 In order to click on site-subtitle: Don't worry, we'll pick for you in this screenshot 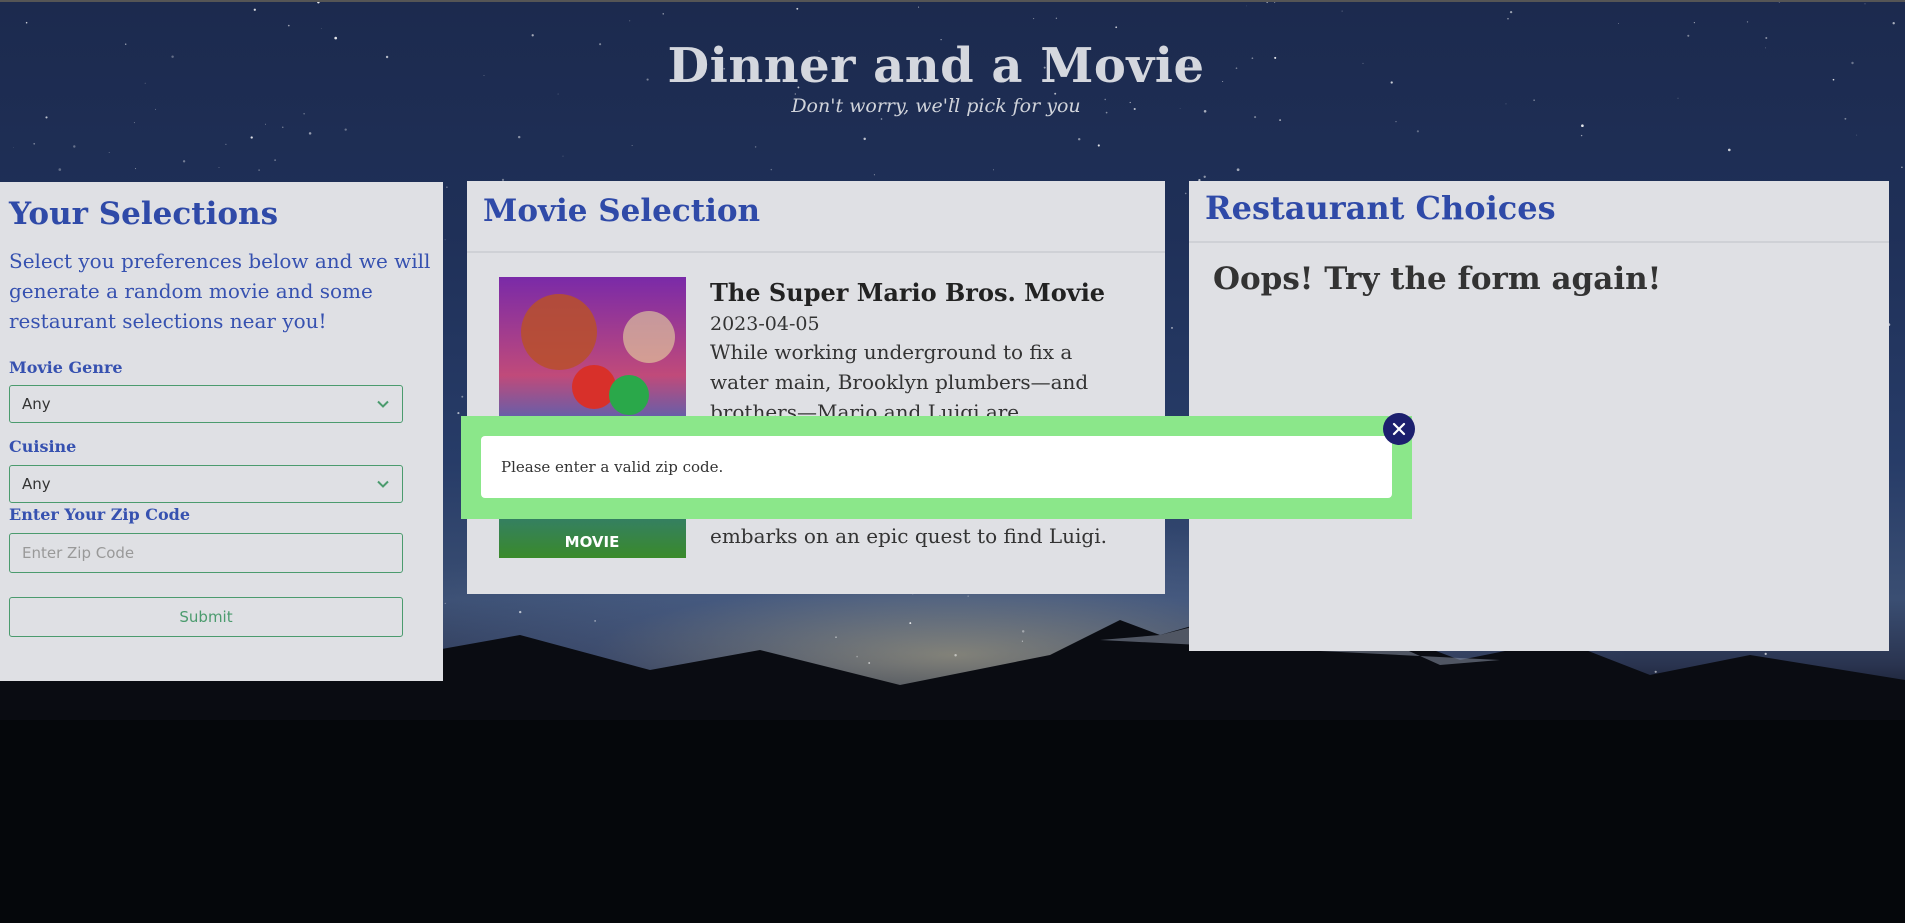, I will do `click(936, 105)`.